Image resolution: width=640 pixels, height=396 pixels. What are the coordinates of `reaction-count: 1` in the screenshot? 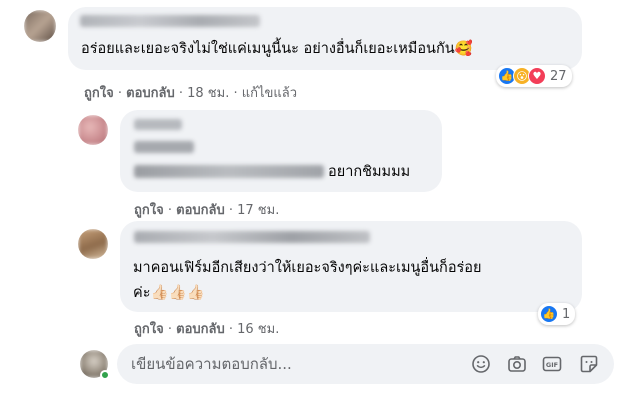 It's located at (566, 314).